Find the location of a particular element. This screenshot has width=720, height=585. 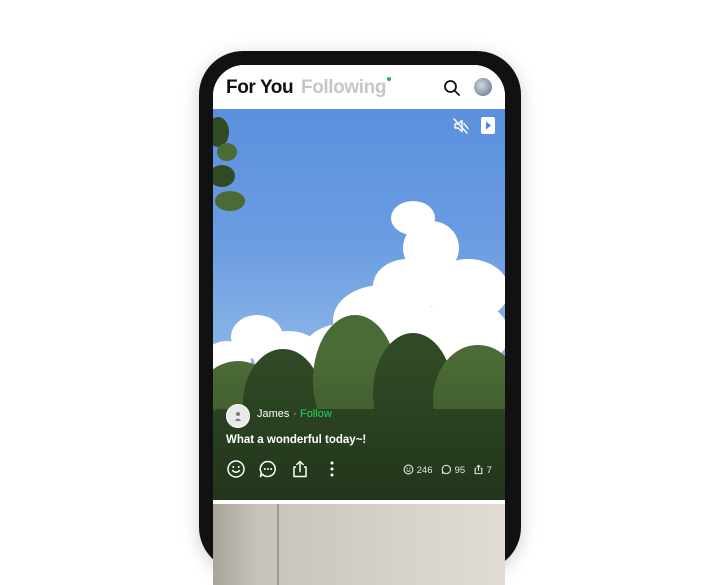

shares-stat: 7 is located at coordinates (482, 470).